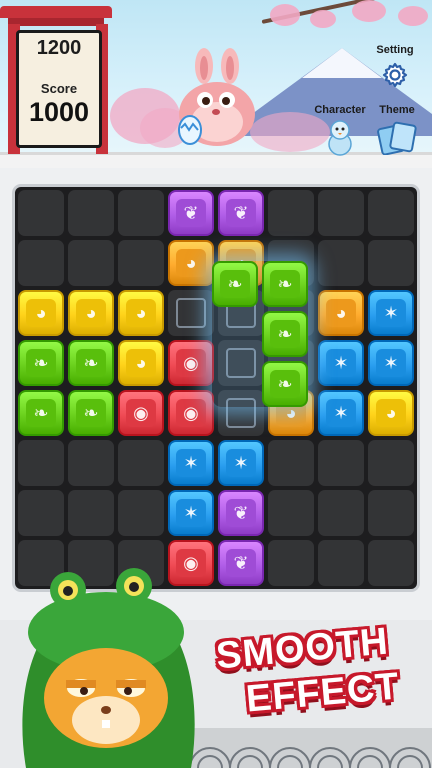  Describe the element at coordinates (397, 110) in the screenshot. I see `theme-label: Theme` at that location.